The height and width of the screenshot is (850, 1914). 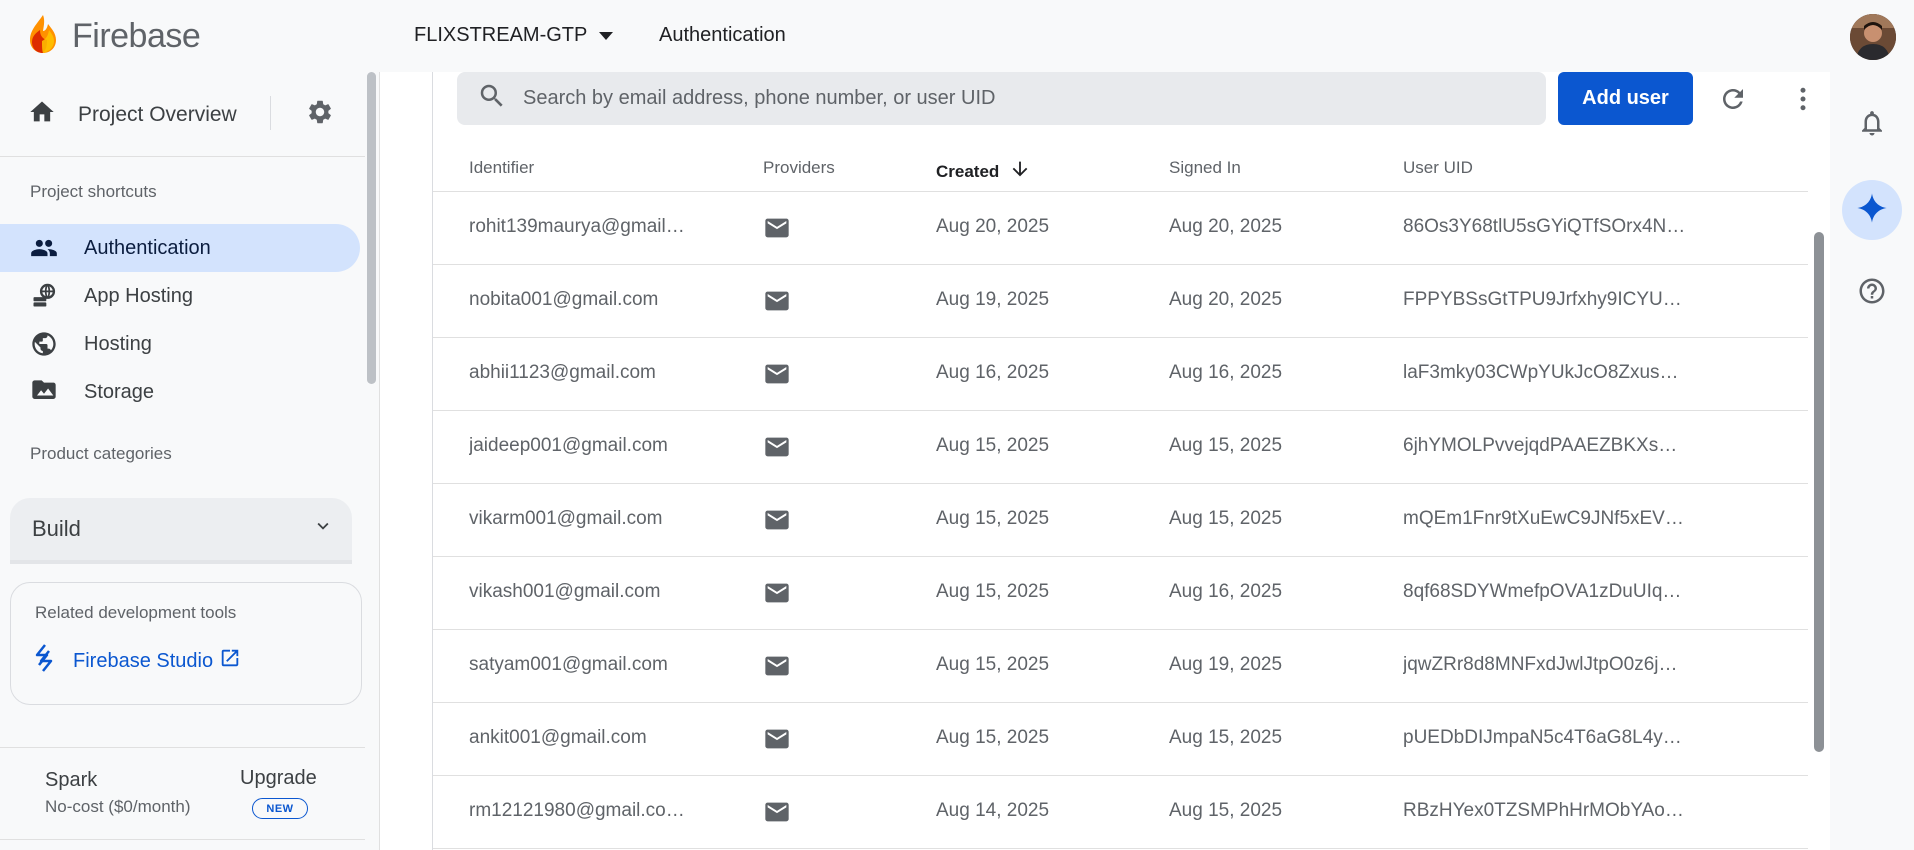 What do you see at coordinates (565, 591) in the screenshot?
I see `identifier-cell: vikash001@gmail.com` at bounding box center [565, 591].